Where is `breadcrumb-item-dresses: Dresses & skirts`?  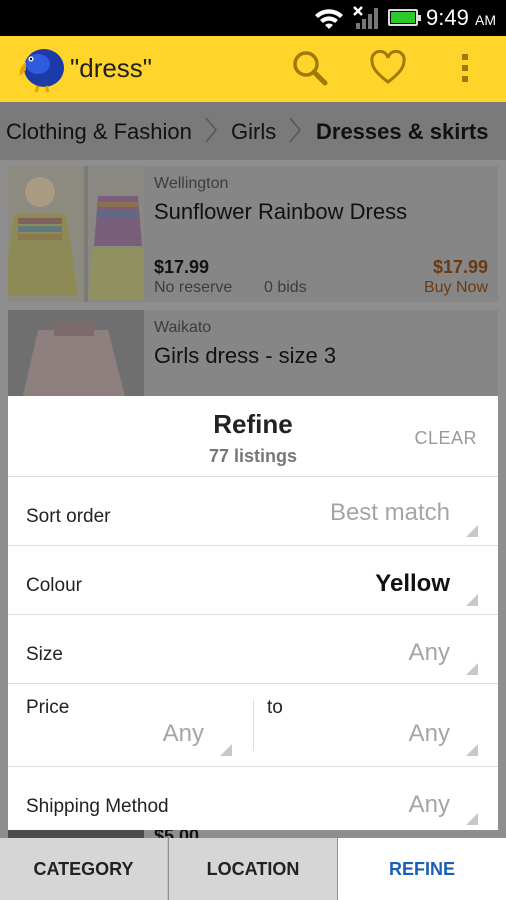
breadcrumb-item-dresses: Dresses & skirts is located at coordinates (402, 131).